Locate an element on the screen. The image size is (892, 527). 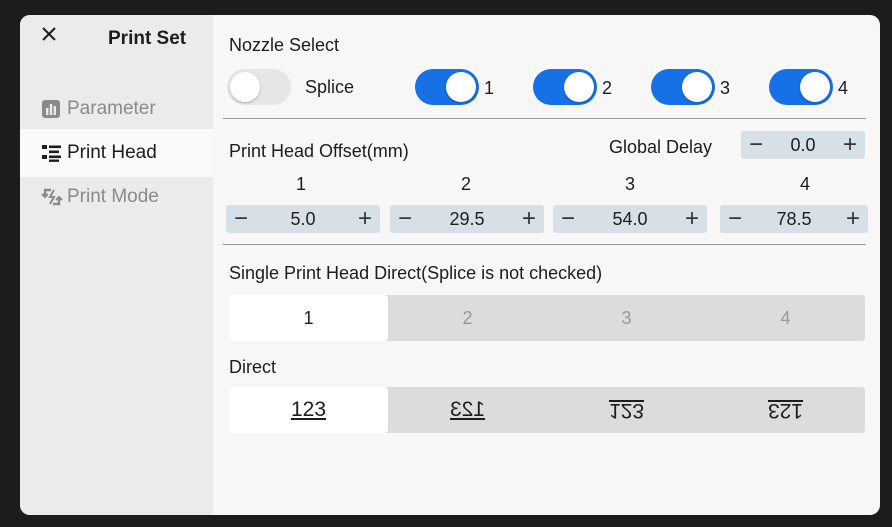
single-head-segmented-control: 1 2 3 4 is located at coordinates (547, 318).